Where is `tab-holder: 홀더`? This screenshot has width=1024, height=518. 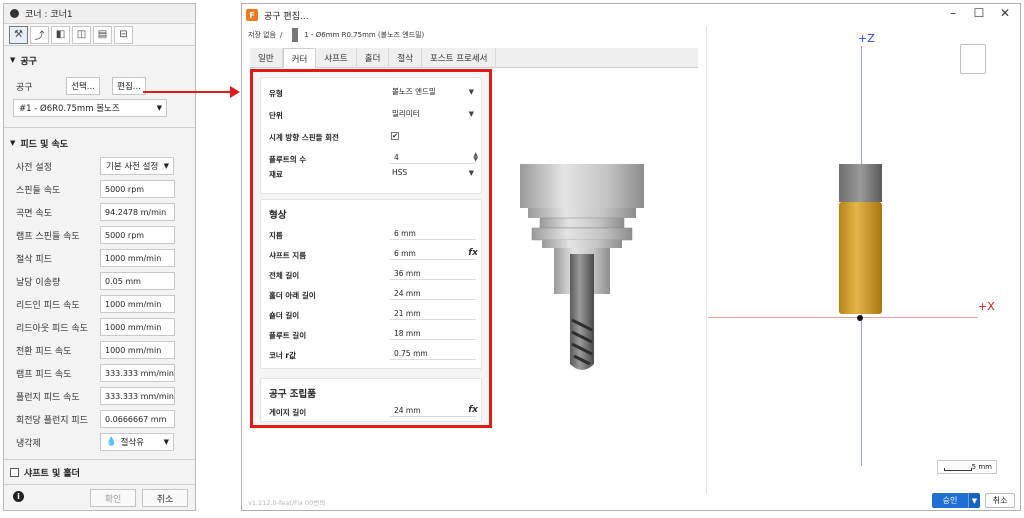
tab-holder: 홀더 is located at coordinates (373, 58).